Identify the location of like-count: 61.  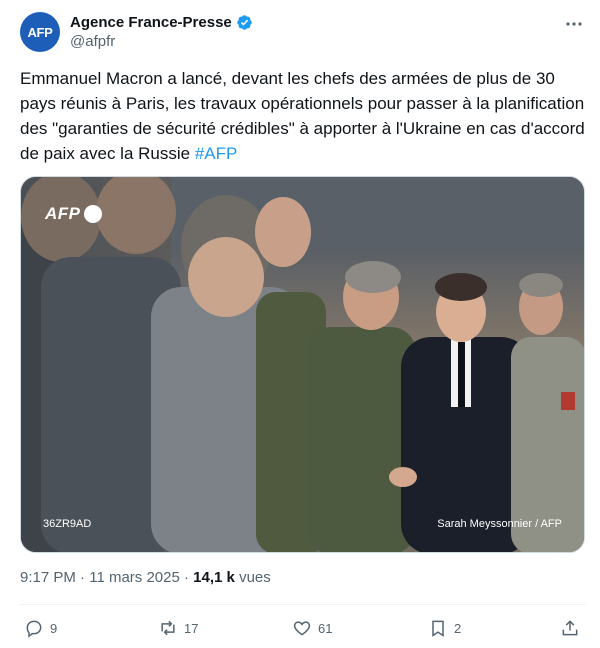
(325, 628).